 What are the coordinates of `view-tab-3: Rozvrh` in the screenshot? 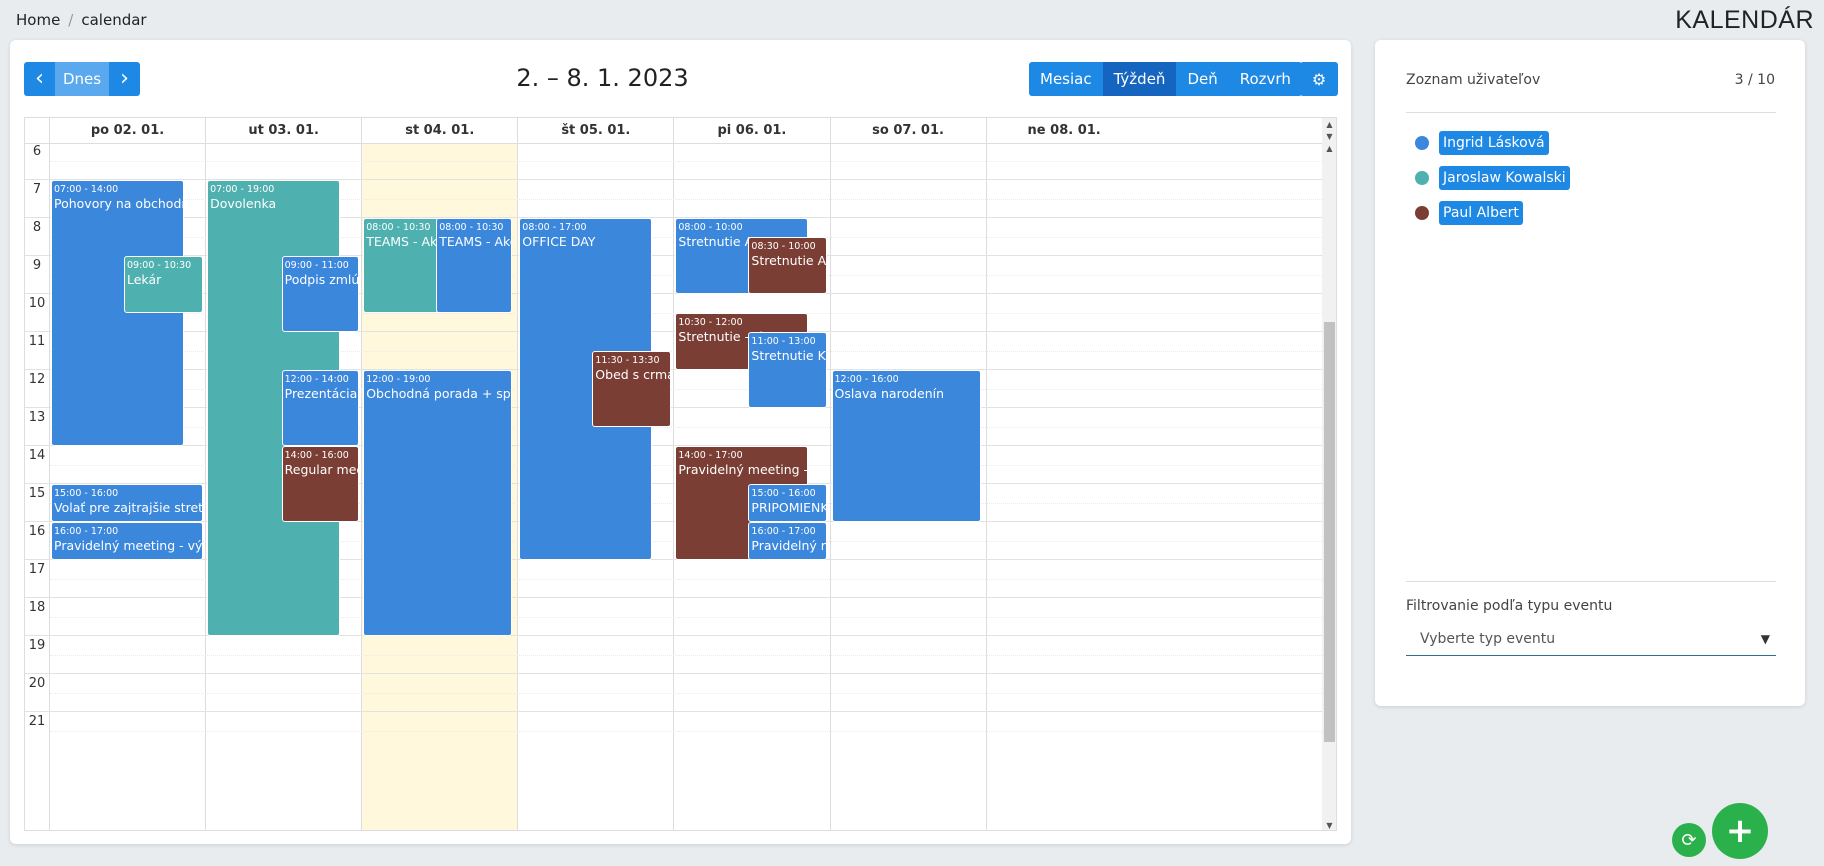 It's located at (1265, 79).